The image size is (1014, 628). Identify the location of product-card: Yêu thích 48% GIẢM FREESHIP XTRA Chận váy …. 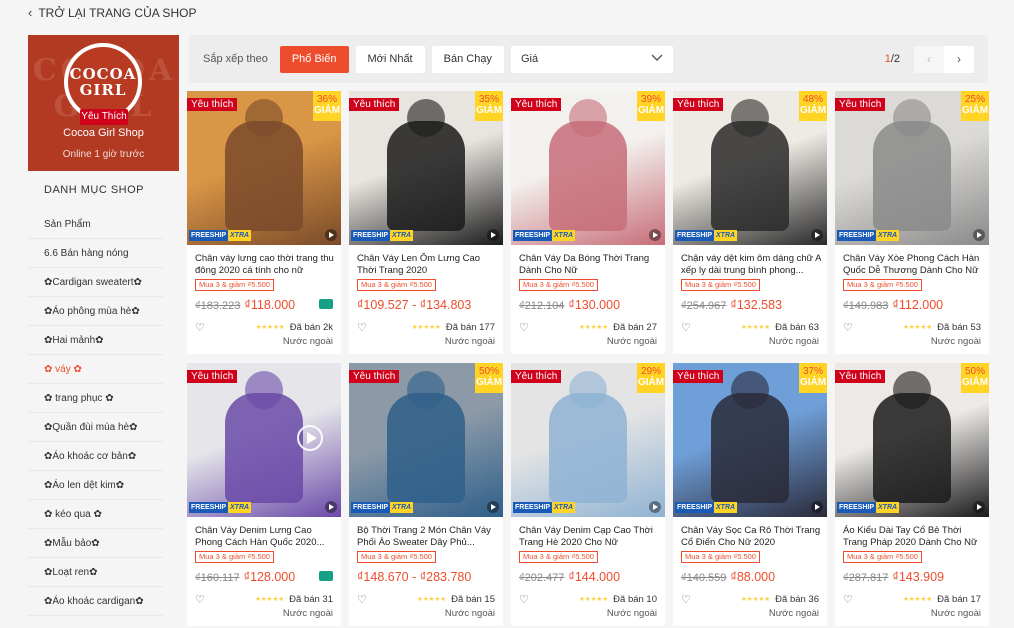
(750, 222).